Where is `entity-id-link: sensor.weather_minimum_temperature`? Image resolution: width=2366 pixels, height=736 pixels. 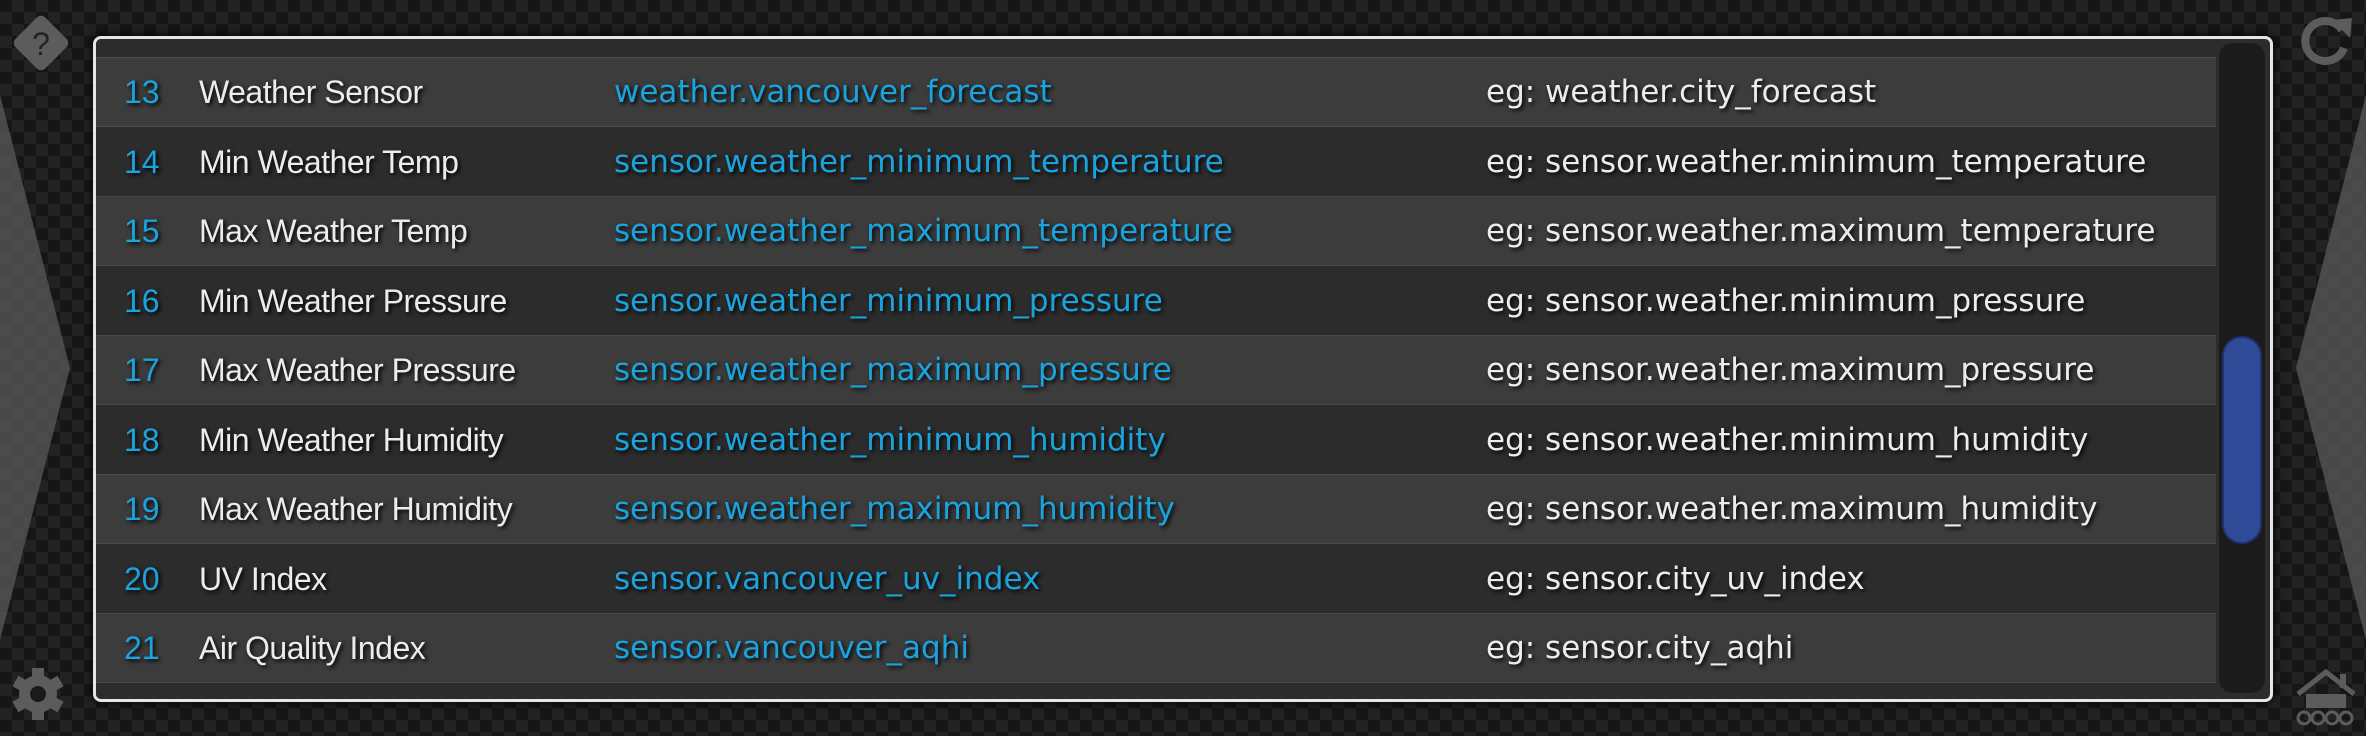
entity-id-link: sensor.weather_minimum_temperature is located at coordinates (919, 162).